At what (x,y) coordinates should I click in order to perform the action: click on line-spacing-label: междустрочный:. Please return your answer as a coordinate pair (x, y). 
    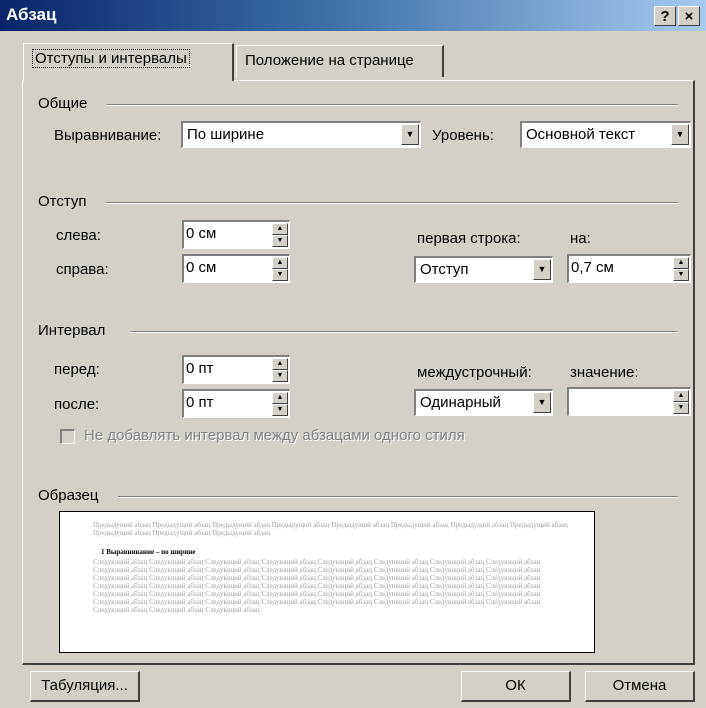
    Looking at the image, I should click on (474, 372).